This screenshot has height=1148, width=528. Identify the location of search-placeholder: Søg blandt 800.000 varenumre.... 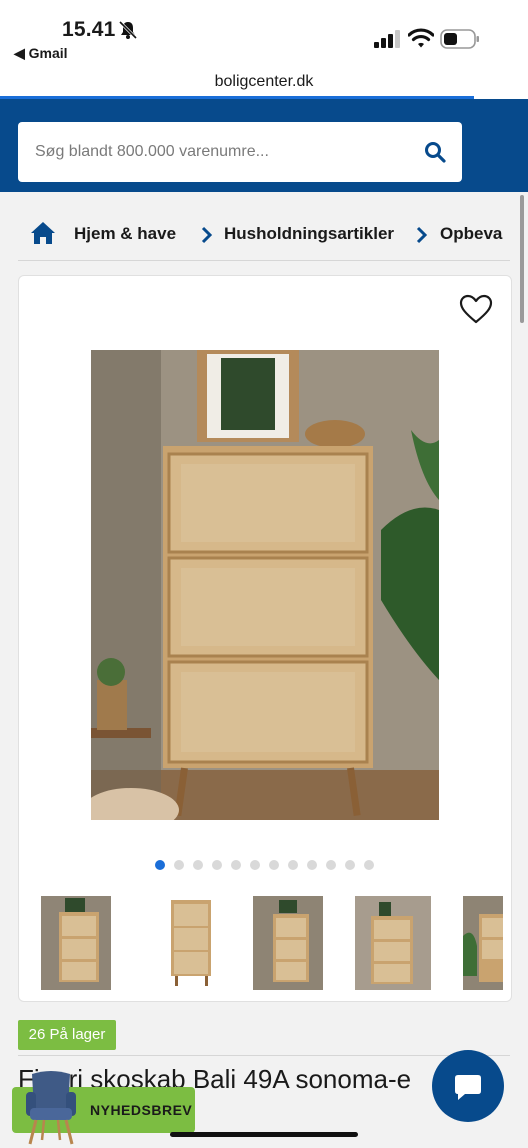
(152, 151).